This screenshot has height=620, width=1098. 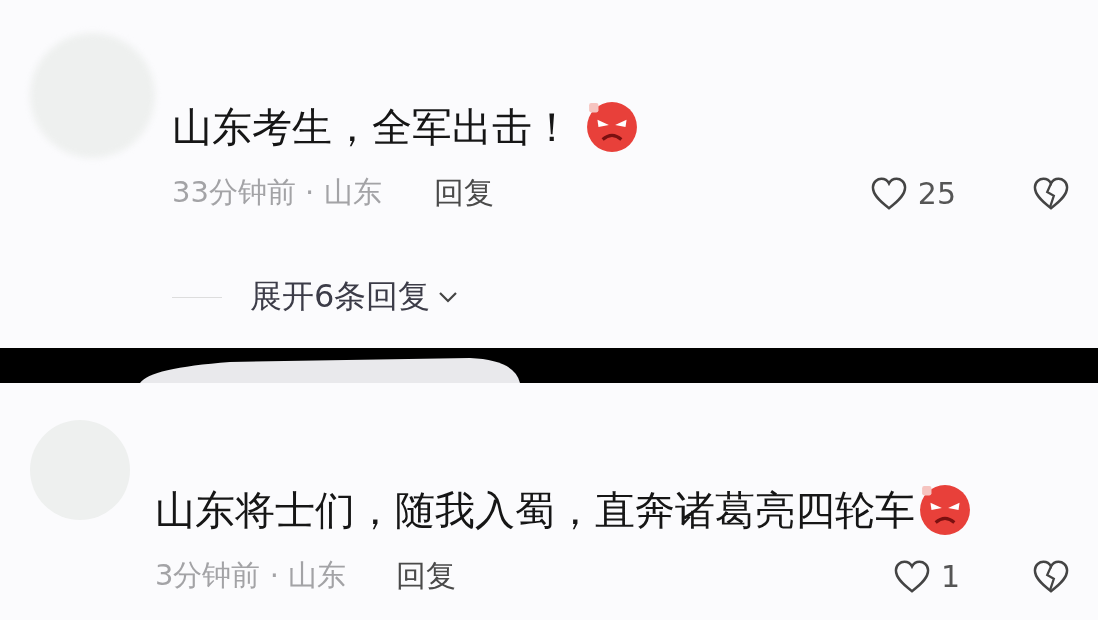 I want to click on comment-text: 山东考生，全军出击！, so click(x=372, y=127).